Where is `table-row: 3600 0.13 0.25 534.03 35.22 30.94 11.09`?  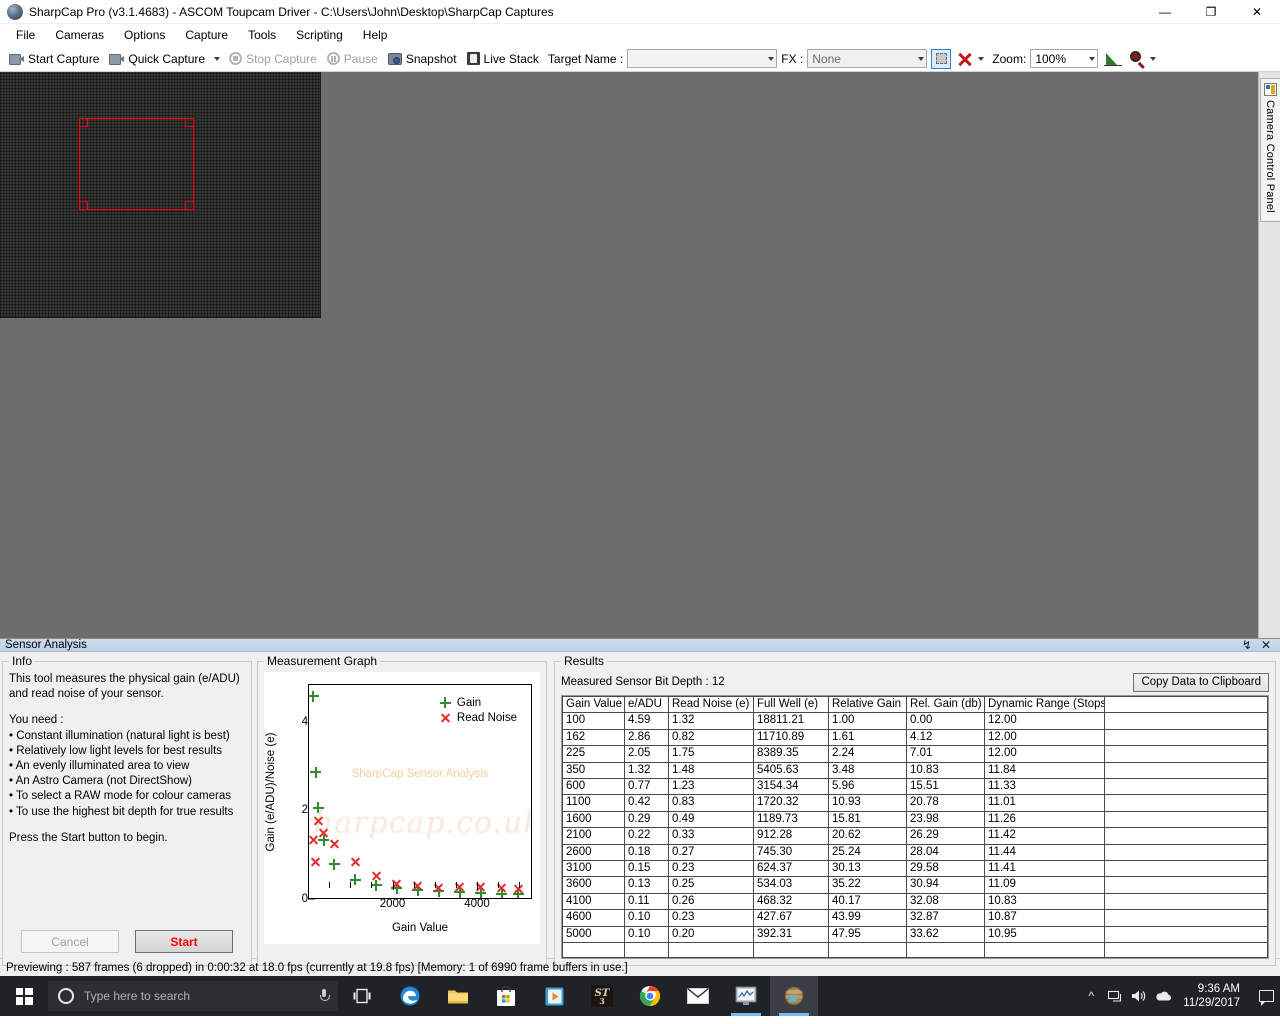
table-row: 3600 0.13 0.25 534.03 35.22 30.94 11.09 is located at coordinates (915, 885).